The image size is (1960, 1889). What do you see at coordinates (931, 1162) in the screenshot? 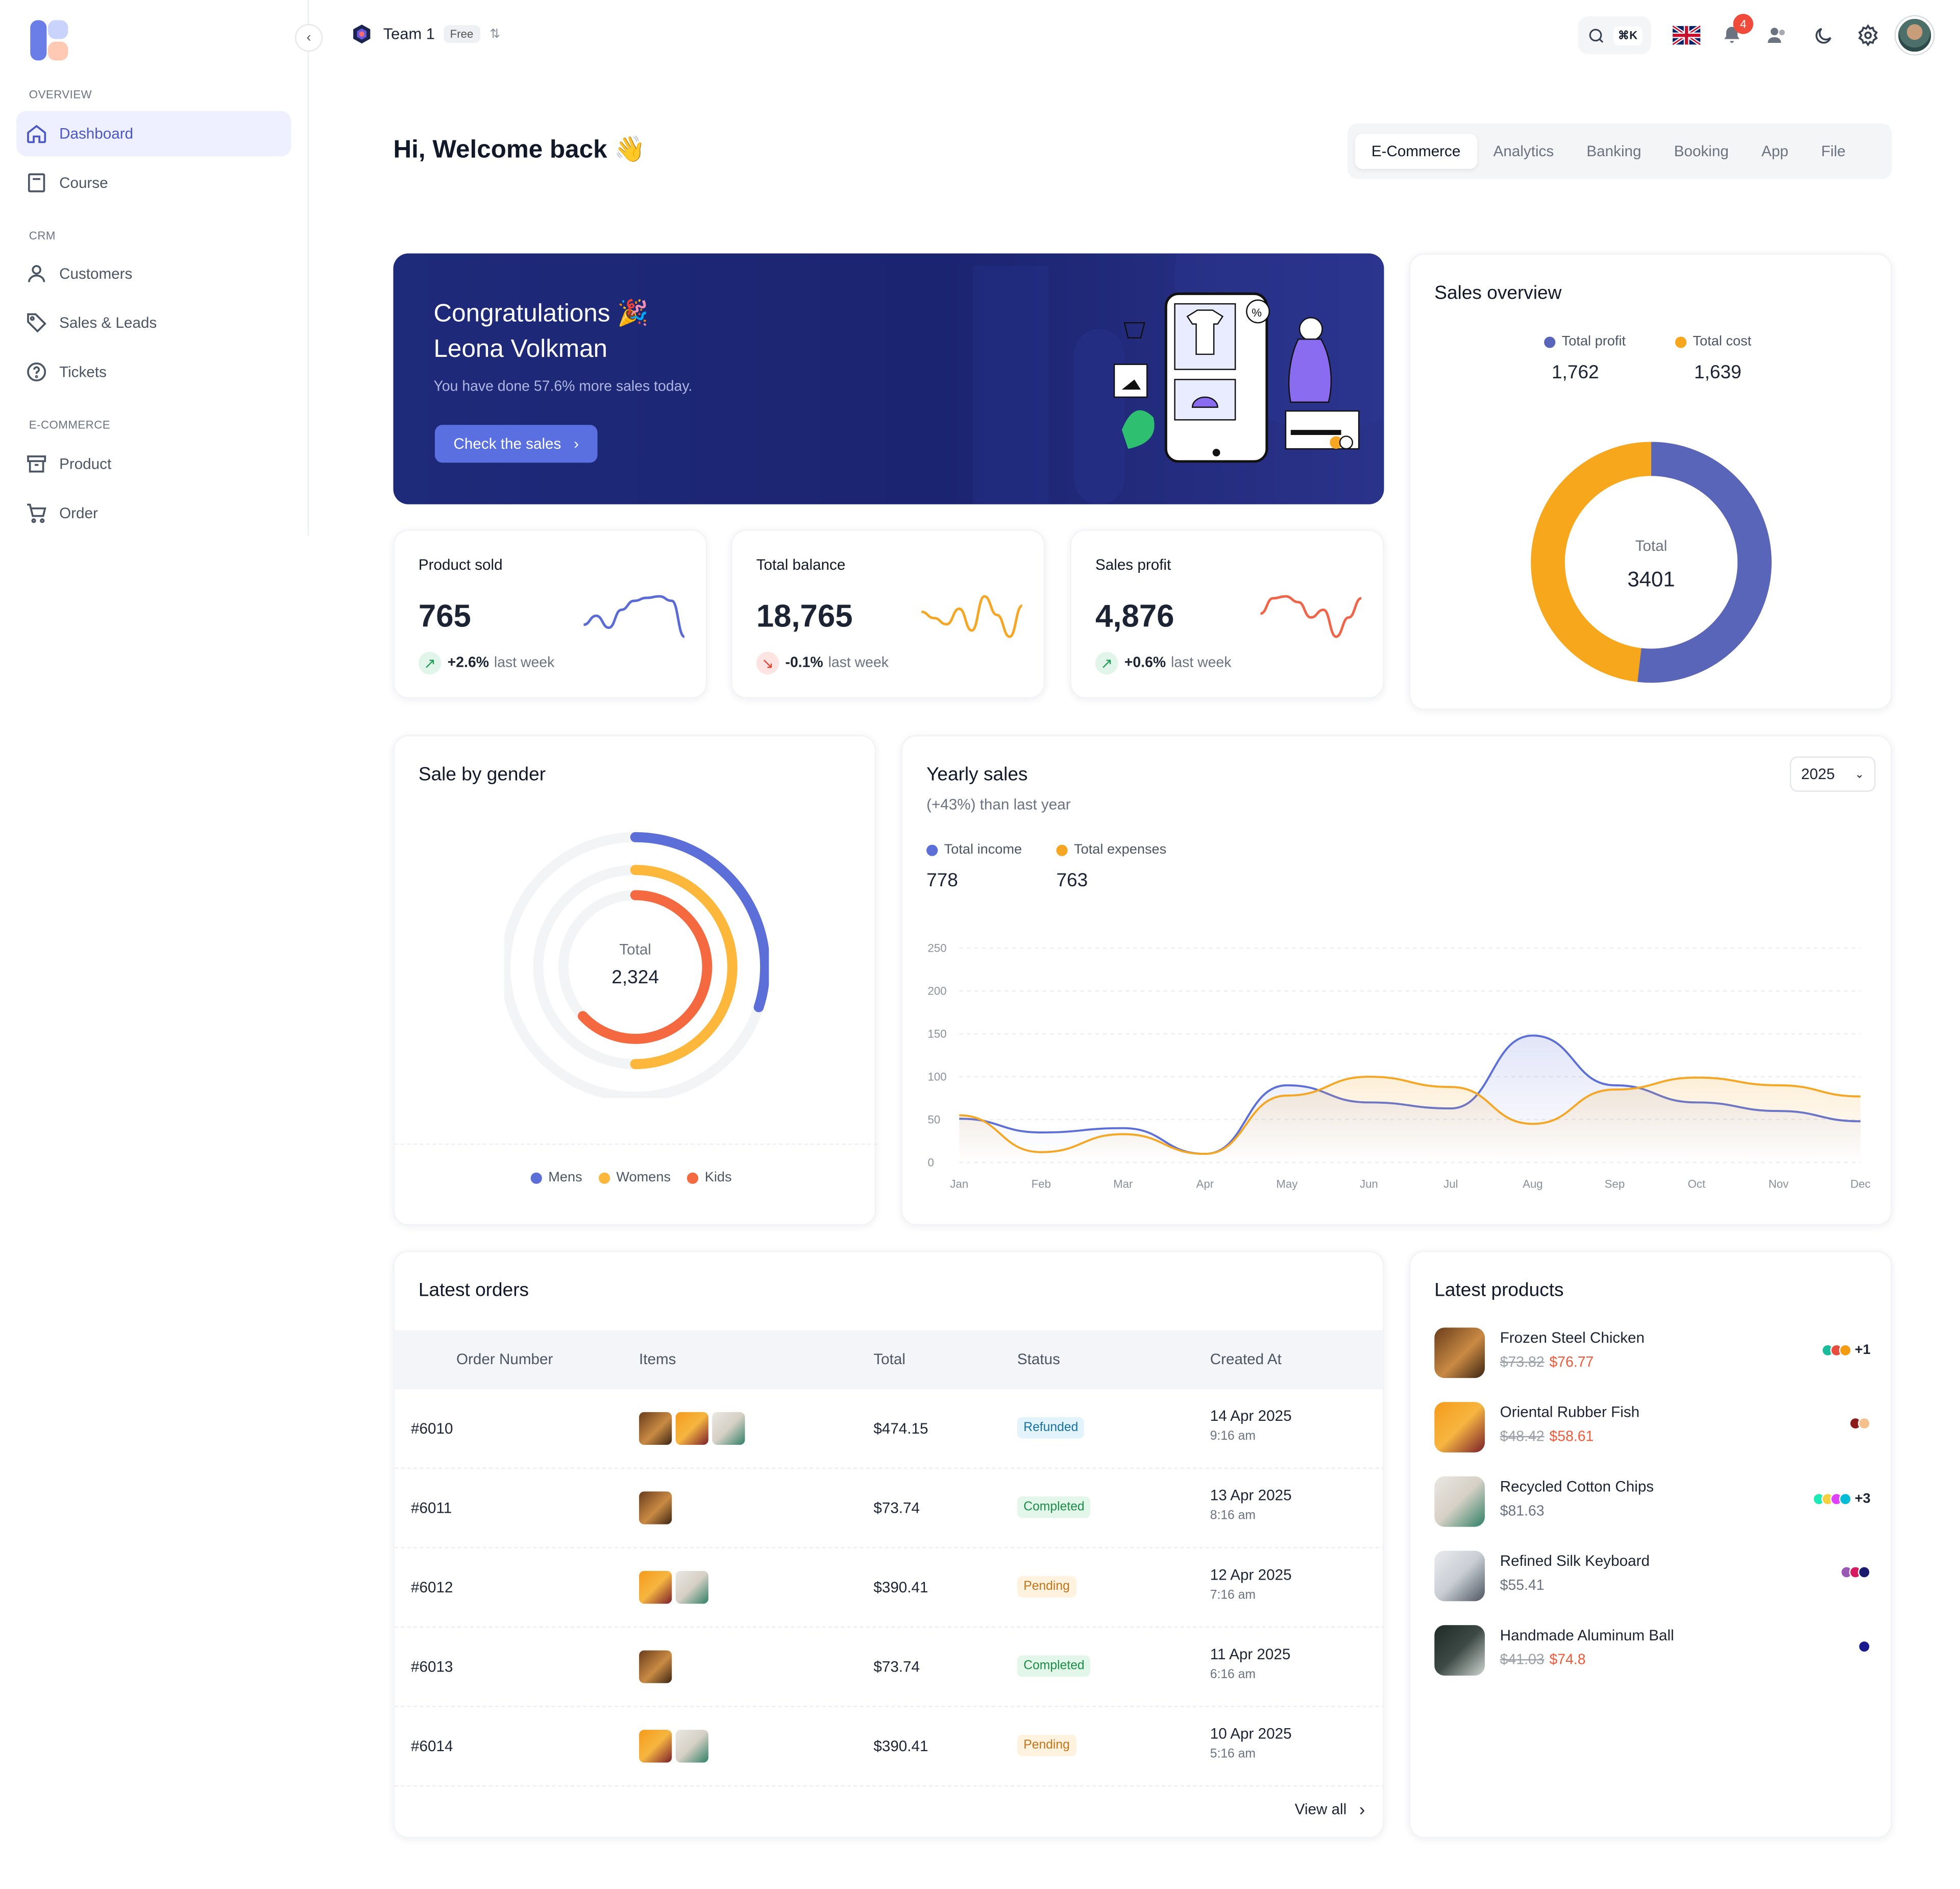
I see `y-tick-label: 0` at bounding box center [931, 1162].